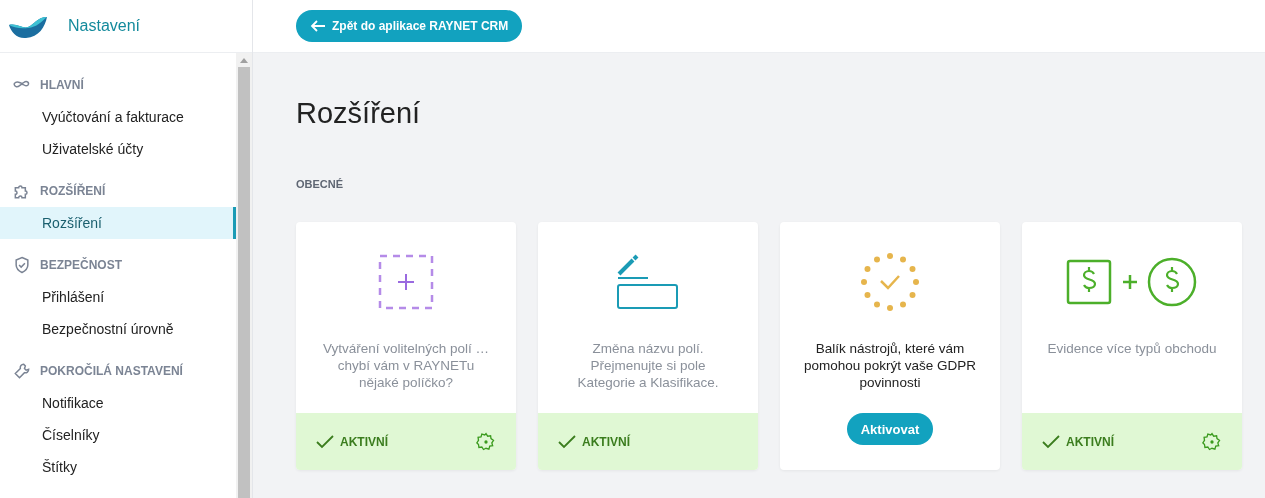  Describe the element at coordinates (244, 60) in the screenshot. I see `scroll-up-icon` at that location.